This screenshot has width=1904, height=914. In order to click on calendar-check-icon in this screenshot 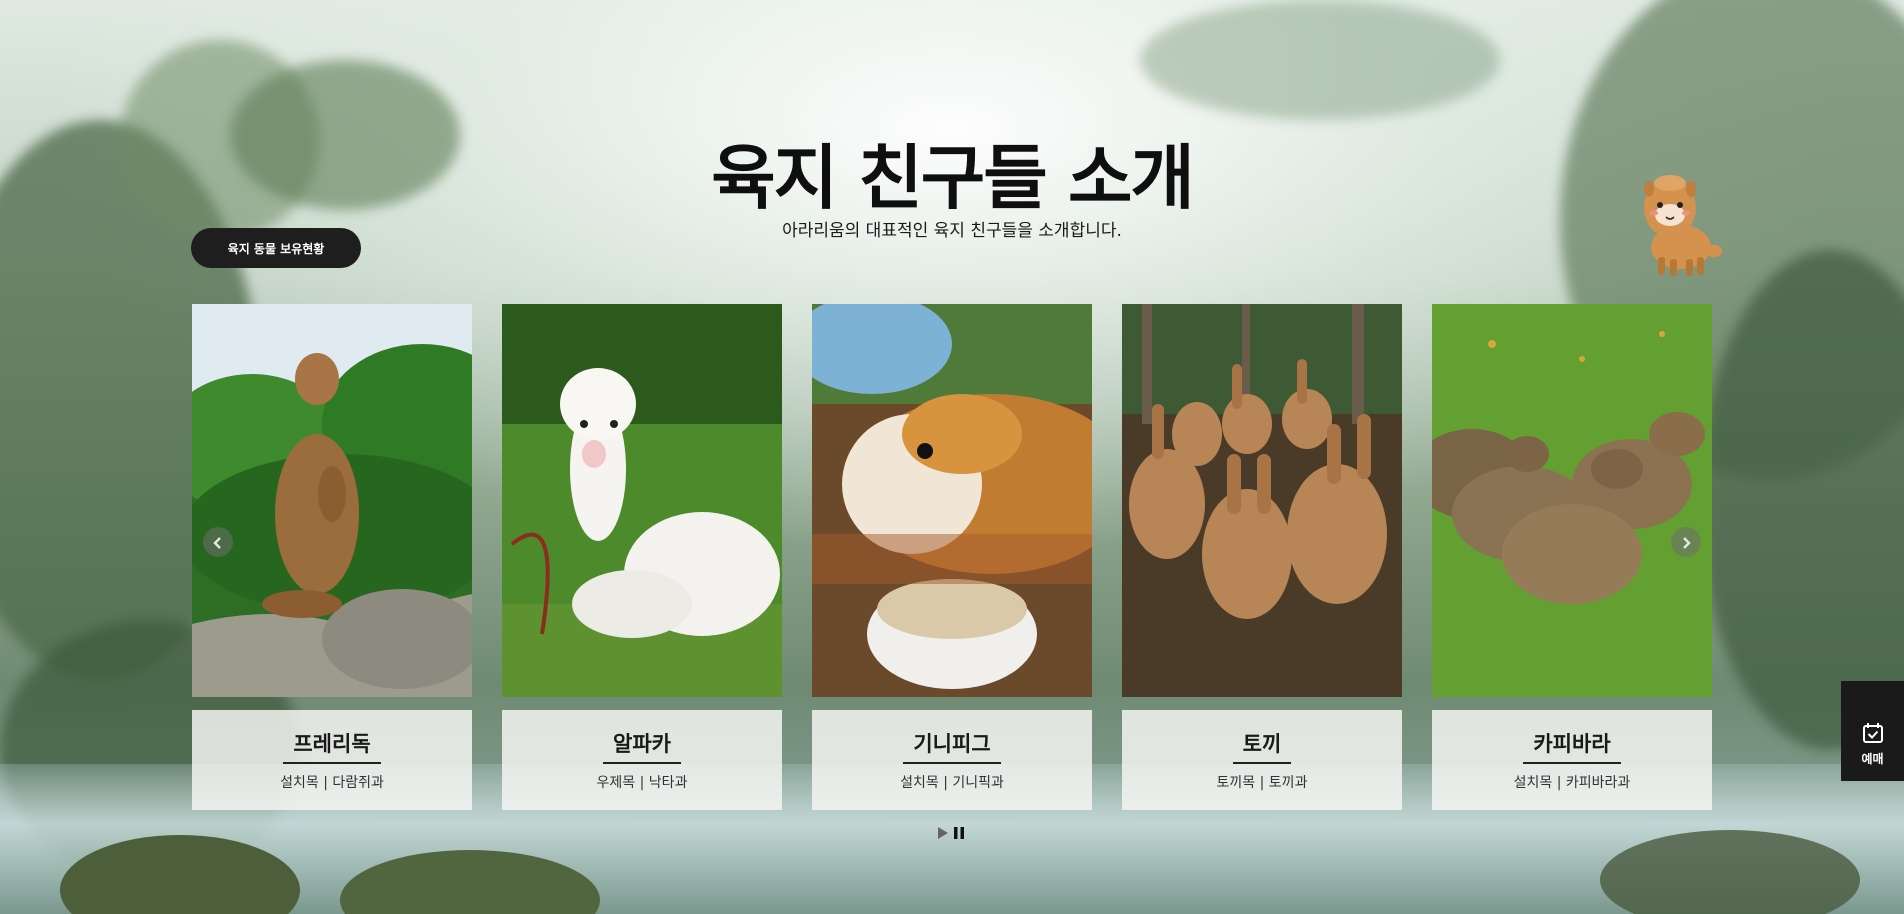, I will do `click(1872, 732)`.